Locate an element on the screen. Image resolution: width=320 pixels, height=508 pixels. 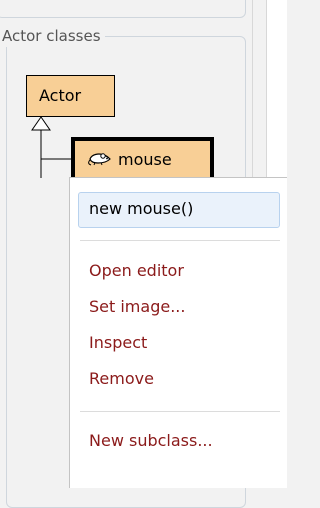
class-actor-label: Actor is located at coordinates (60, 95).